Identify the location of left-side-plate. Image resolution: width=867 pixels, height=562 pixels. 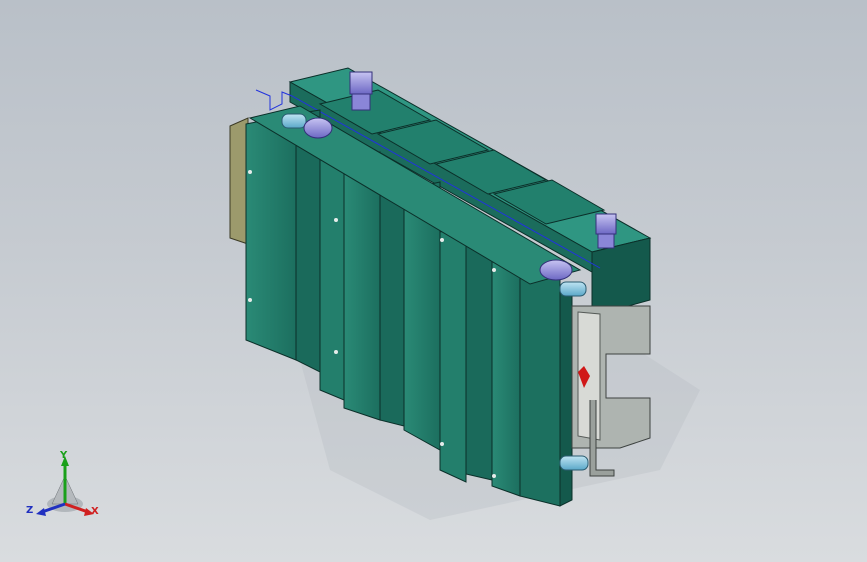
(239, 181).